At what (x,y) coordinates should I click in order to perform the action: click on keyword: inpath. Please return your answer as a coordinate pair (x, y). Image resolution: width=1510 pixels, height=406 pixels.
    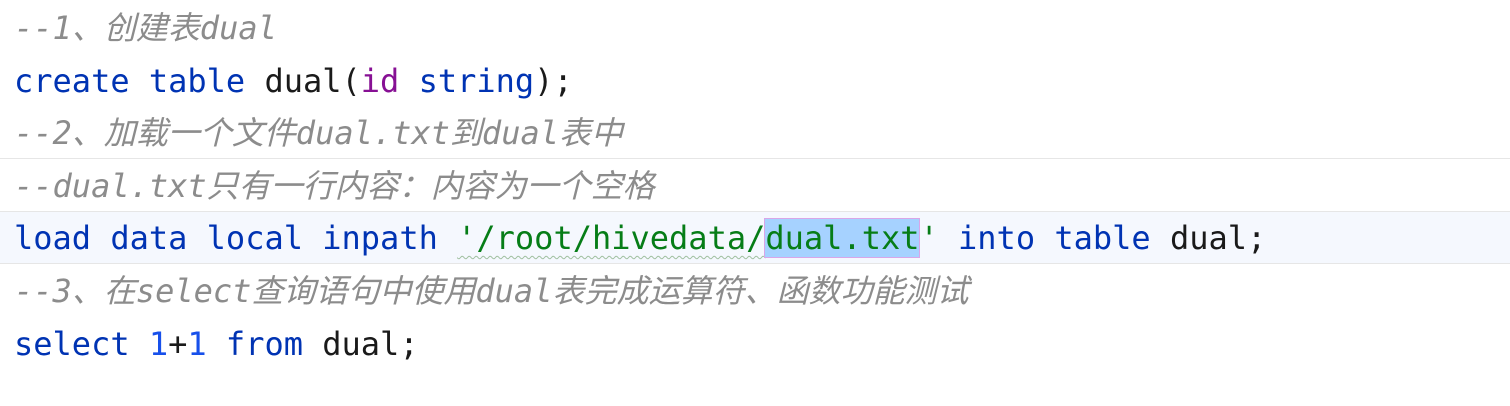
    Looking at the image, I should click on (380, 238).